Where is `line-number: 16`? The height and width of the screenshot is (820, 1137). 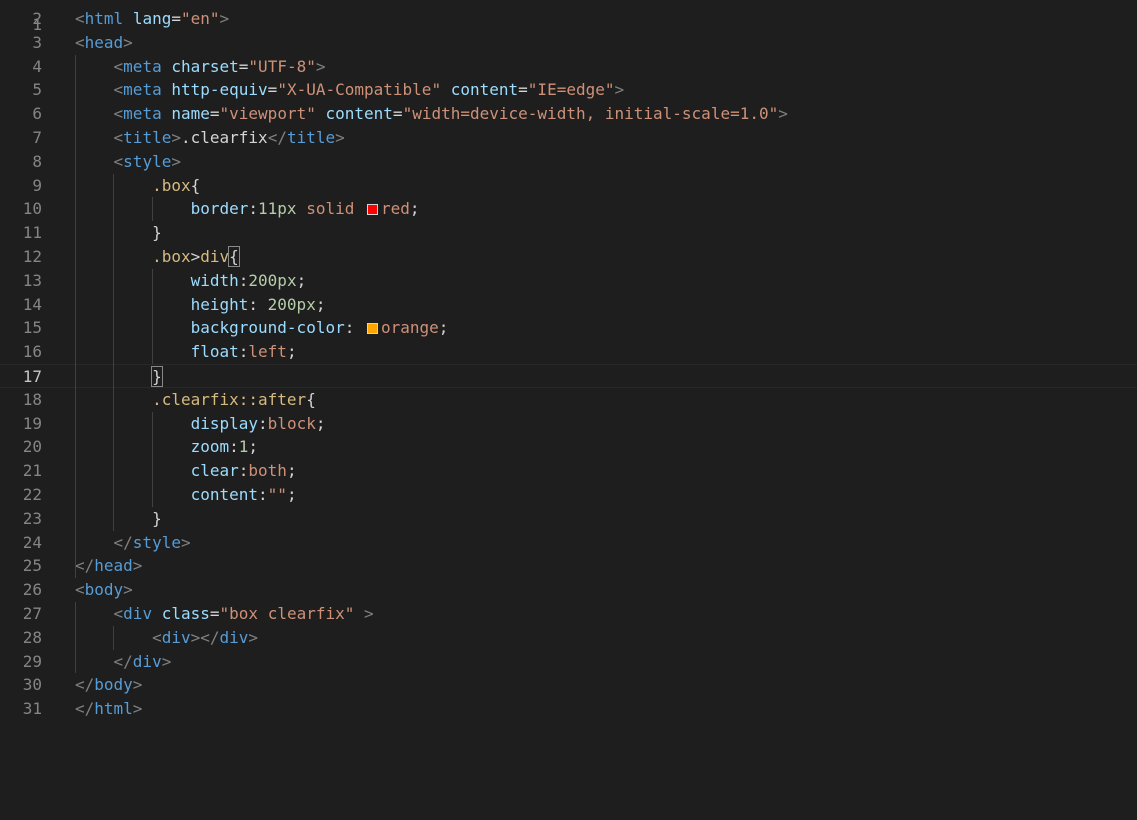
line-number: 16 is located at coordinates (32, 352).